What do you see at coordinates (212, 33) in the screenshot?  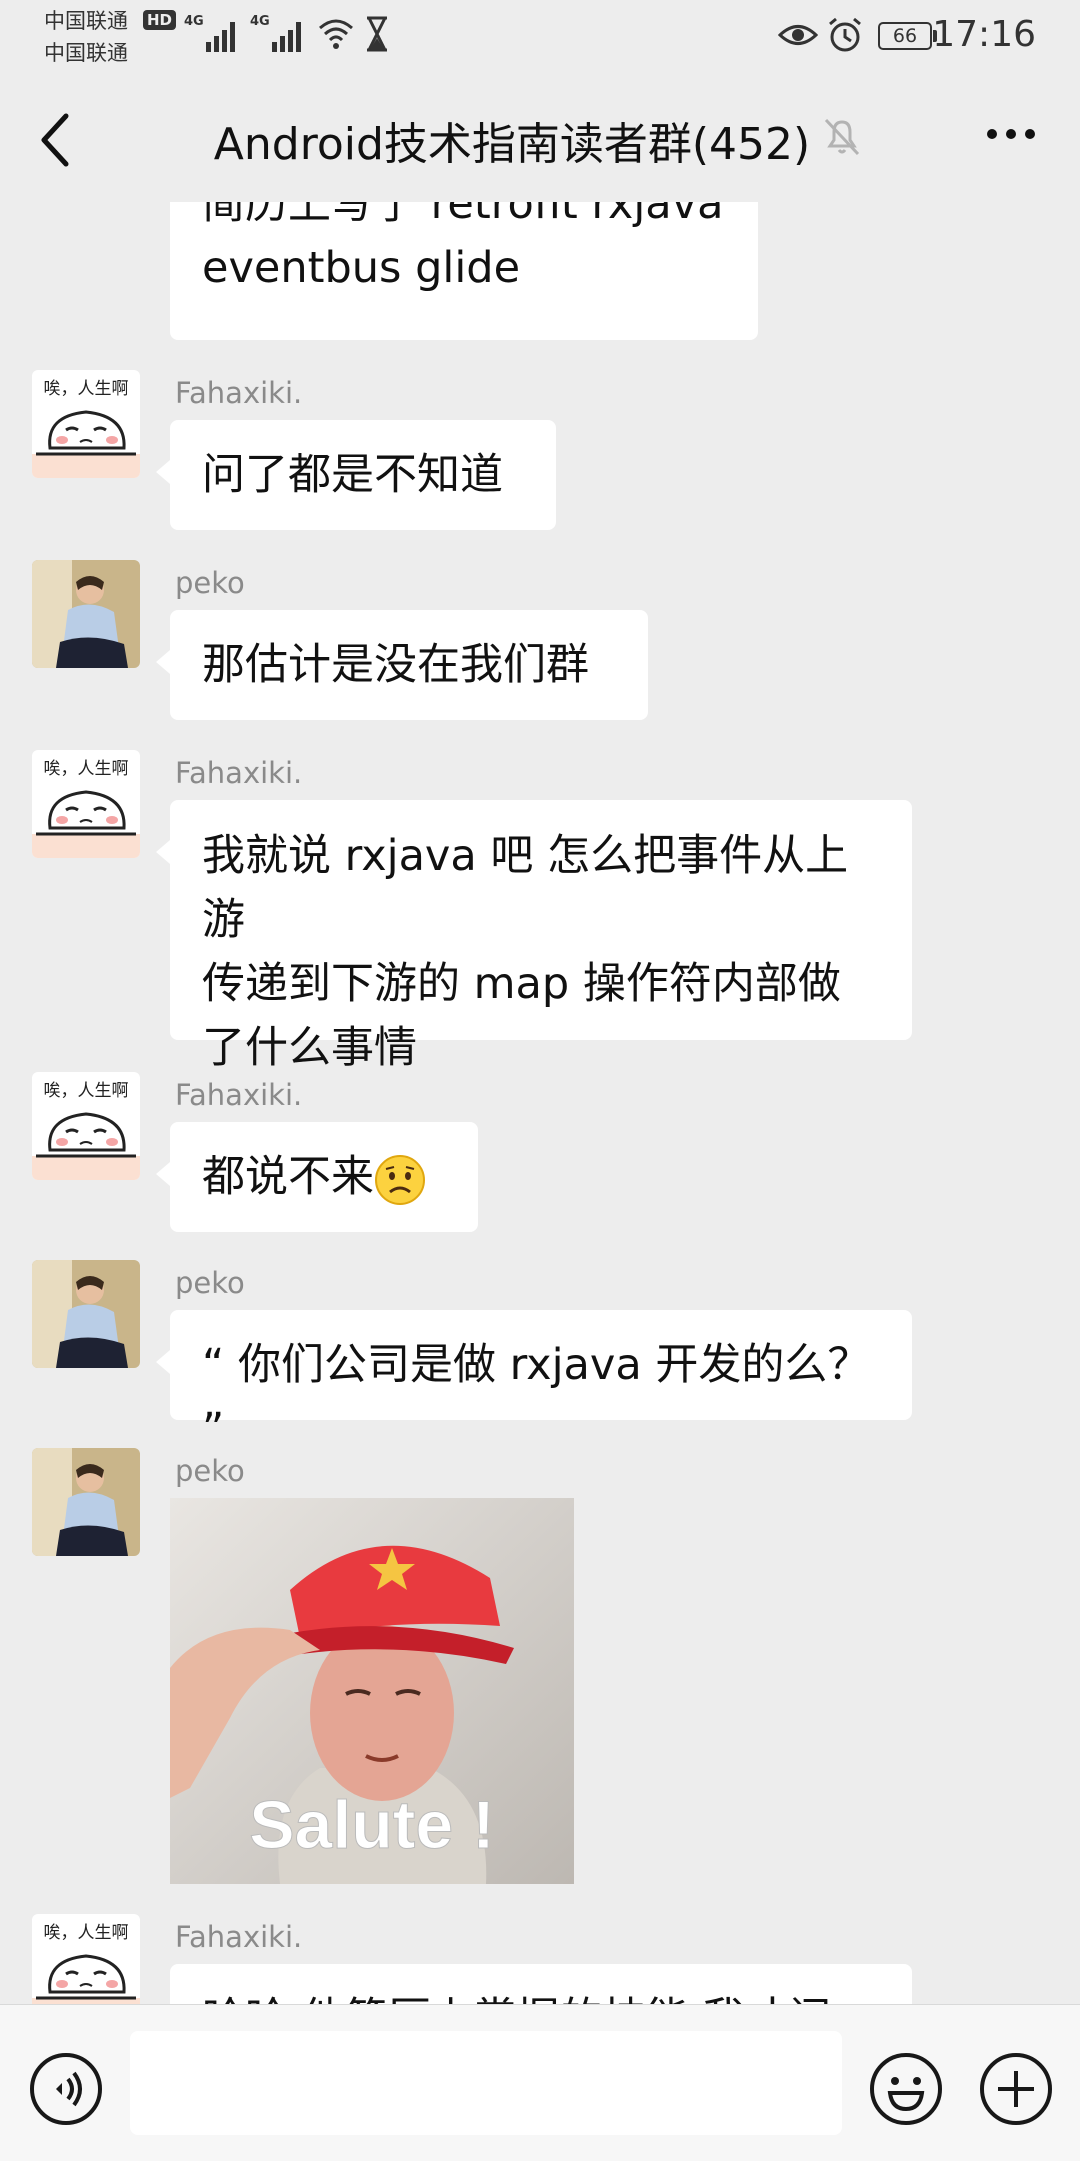 I see `signal-icon-1: 4G` at bounding box center [212, 33].